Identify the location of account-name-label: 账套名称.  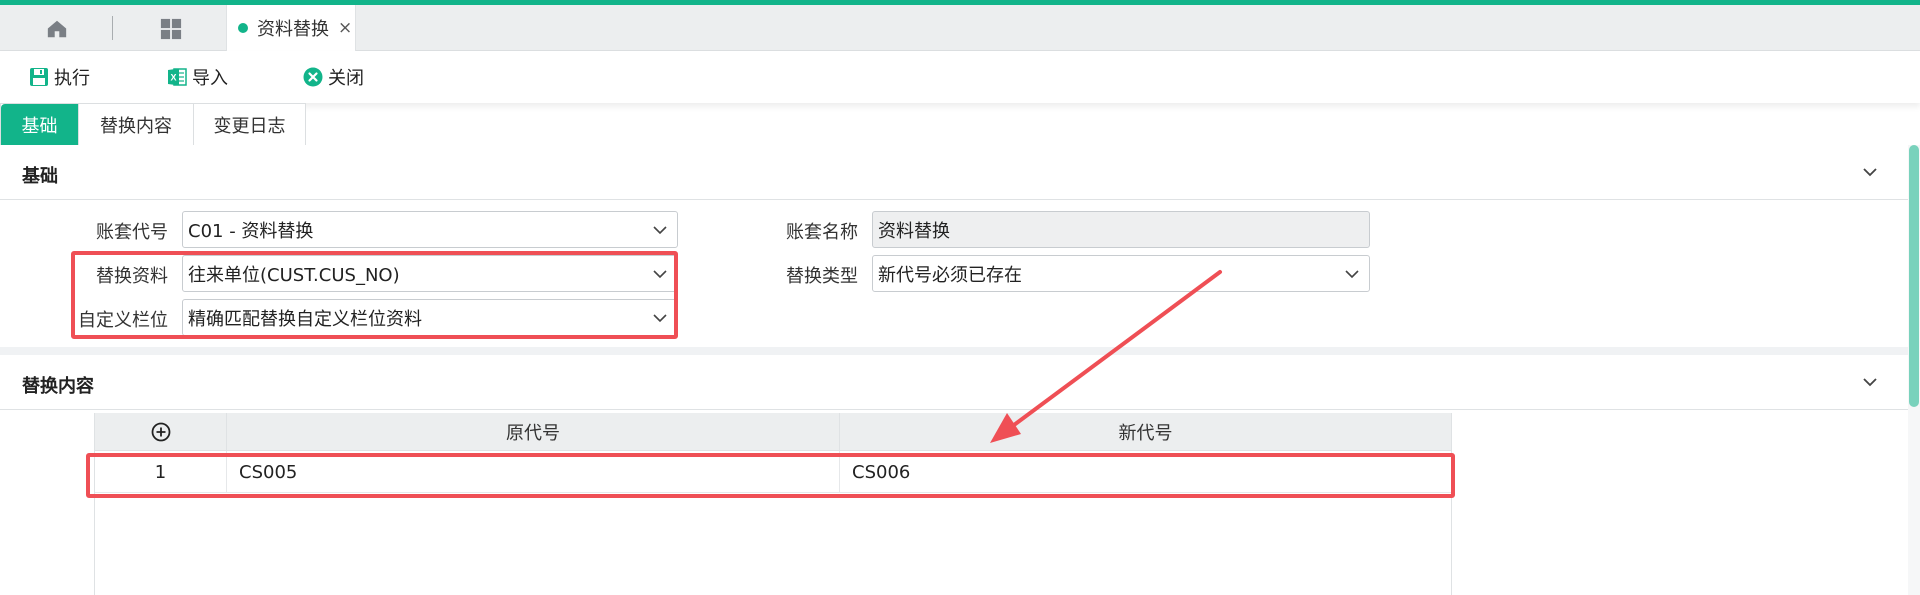
(822, 232).